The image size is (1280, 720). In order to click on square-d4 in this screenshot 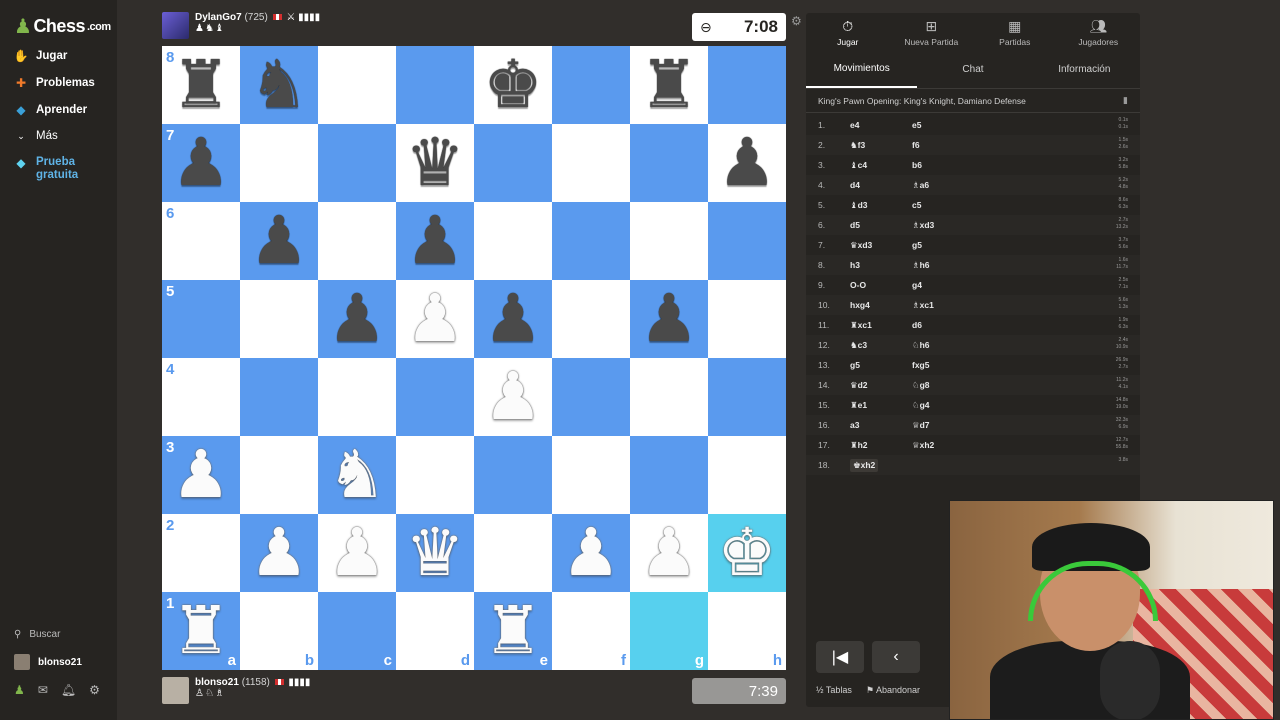, I will do `click(435, 397)`.